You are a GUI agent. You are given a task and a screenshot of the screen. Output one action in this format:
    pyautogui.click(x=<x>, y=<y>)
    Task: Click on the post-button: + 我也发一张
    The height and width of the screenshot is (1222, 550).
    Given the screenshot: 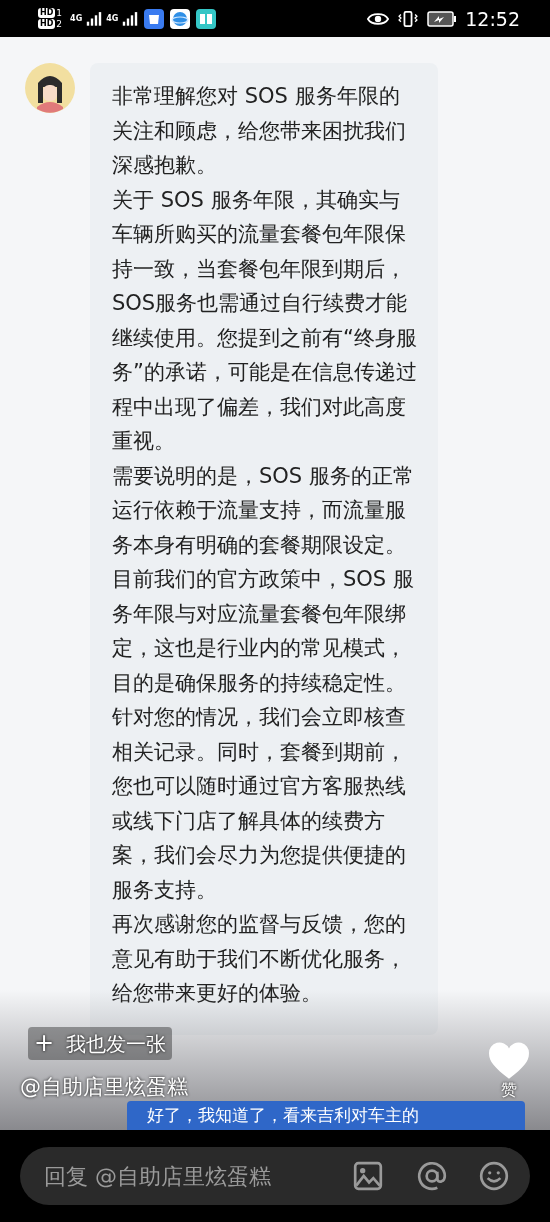 What is the action you would take?
    pyautogui.click(x=100, y=1043)
    